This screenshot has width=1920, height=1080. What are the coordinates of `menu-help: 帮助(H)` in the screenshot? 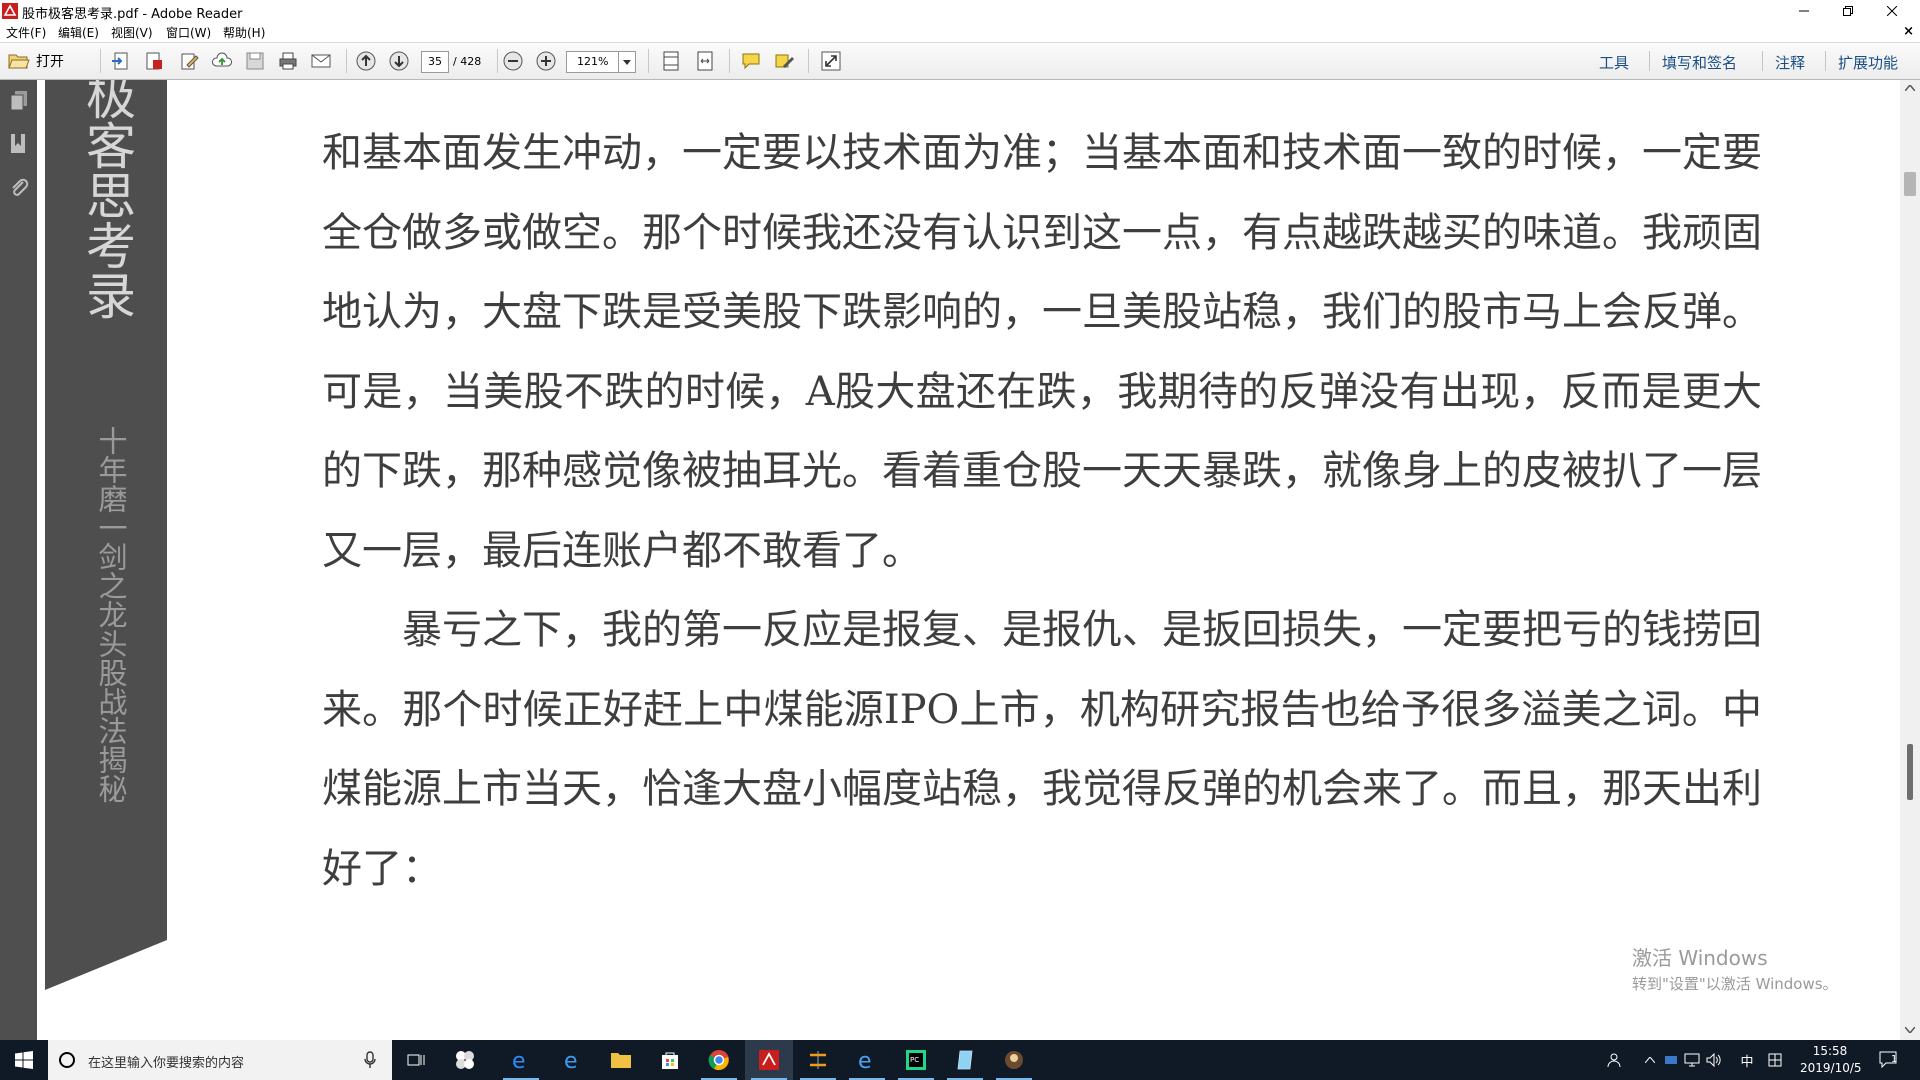 It's located at (244, 32).